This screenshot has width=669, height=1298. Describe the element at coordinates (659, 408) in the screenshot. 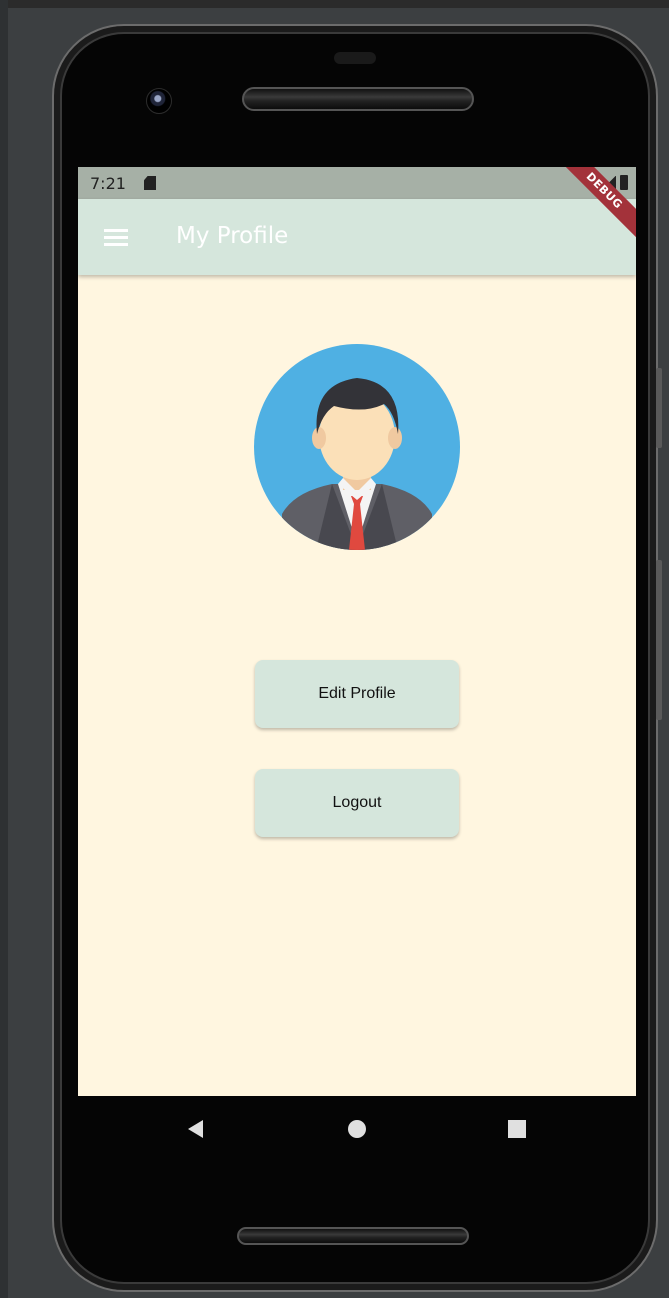

I see `phone-side-button-power` at that location.